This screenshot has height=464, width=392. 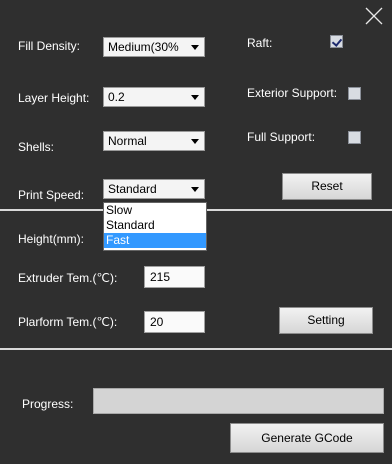 I want to click on shells-value: Normal, so click(x=127, y=141).